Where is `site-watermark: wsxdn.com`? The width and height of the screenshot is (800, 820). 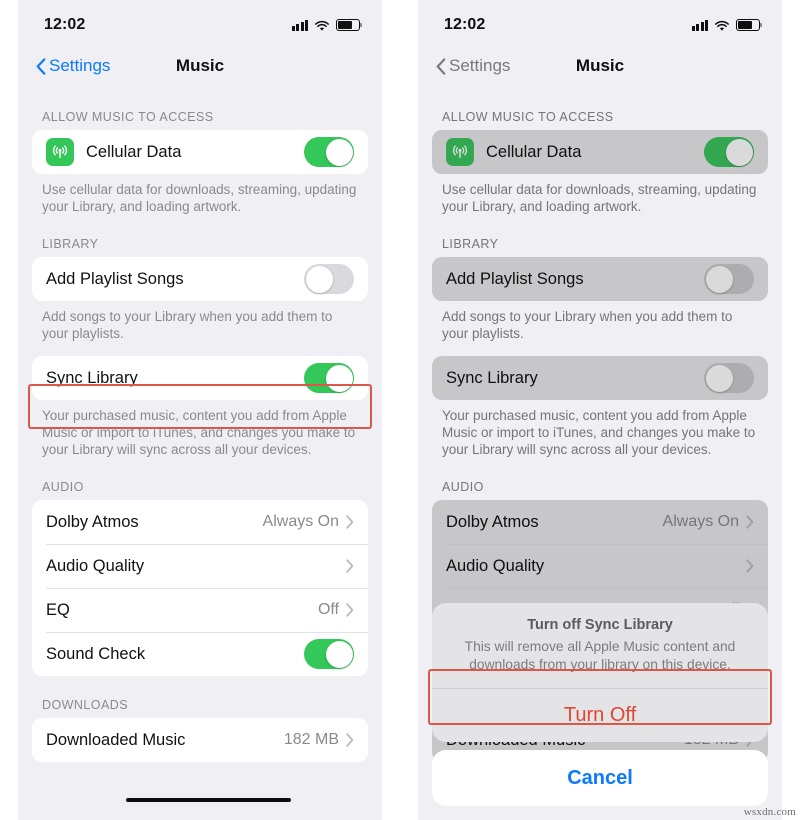
site-watermark: wsxdn.com is located at coordinates (769, 812).